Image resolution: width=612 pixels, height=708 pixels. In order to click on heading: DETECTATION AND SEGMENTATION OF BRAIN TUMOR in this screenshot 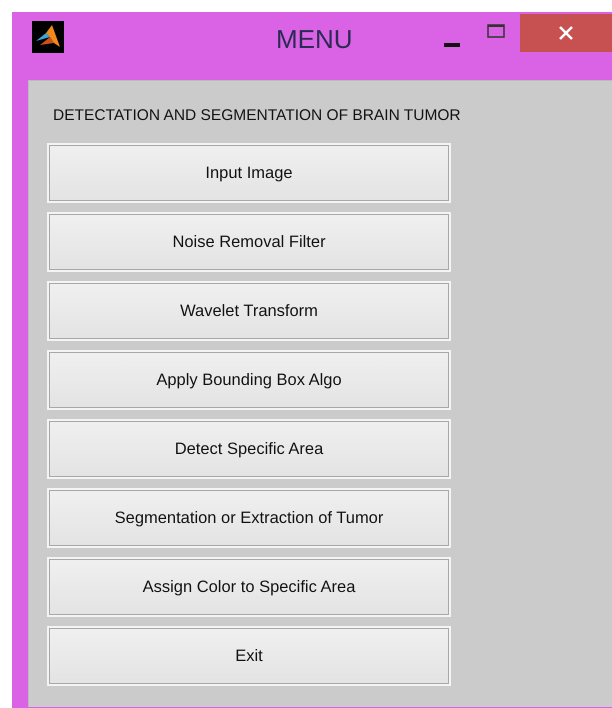, I will do `click(257, 116)`.